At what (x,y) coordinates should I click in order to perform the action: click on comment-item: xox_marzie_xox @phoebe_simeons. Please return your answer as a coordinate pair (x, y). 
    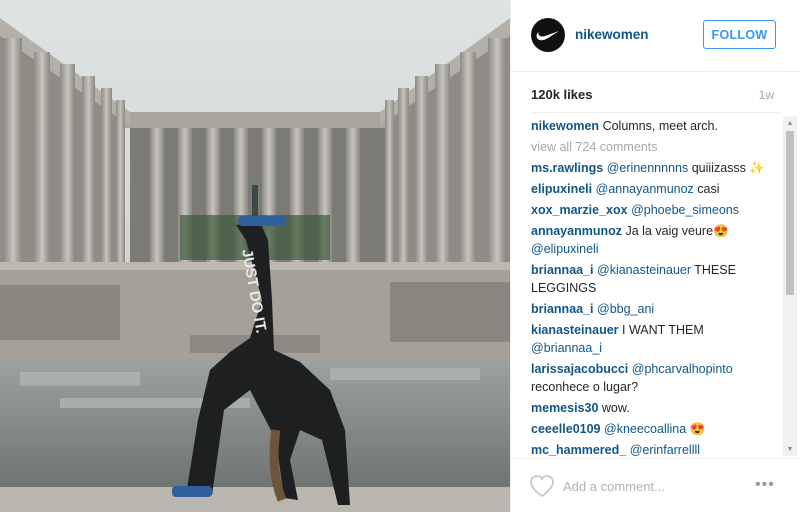
    Looking at the image, I should click on (653, 210).